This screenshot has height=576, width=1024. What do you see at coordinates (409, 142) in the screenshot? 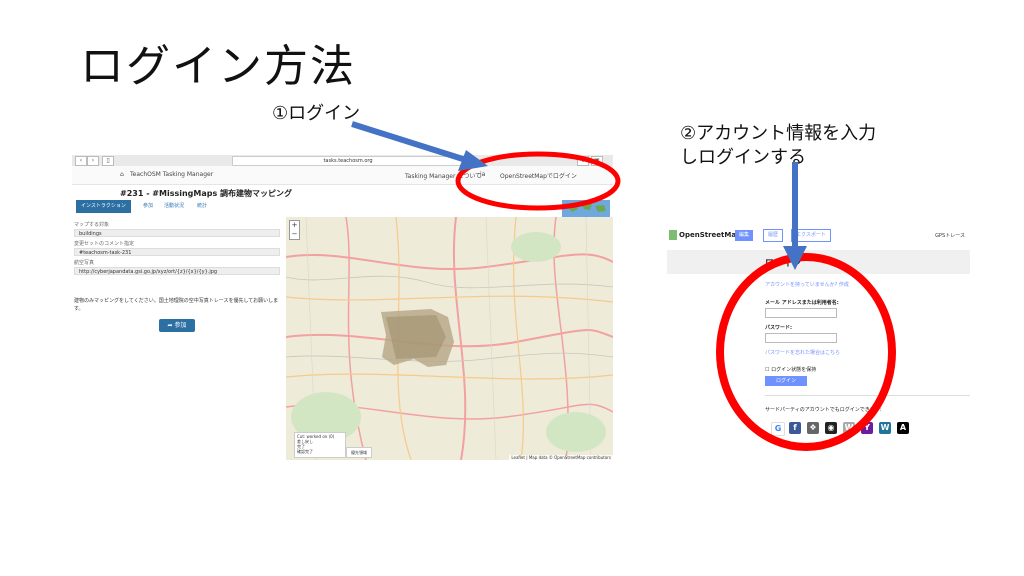
I see `arrow-step1` at bounding box center [409, 142].